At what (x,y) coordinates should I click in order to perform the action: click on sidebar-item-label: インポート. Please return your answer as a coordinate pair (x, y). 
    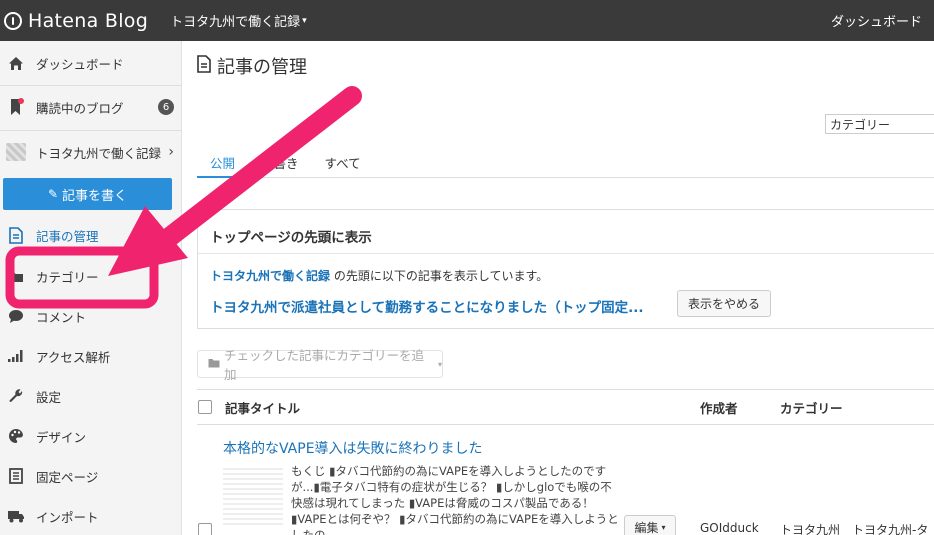
    Looking at the image, I should click on (67, 517).